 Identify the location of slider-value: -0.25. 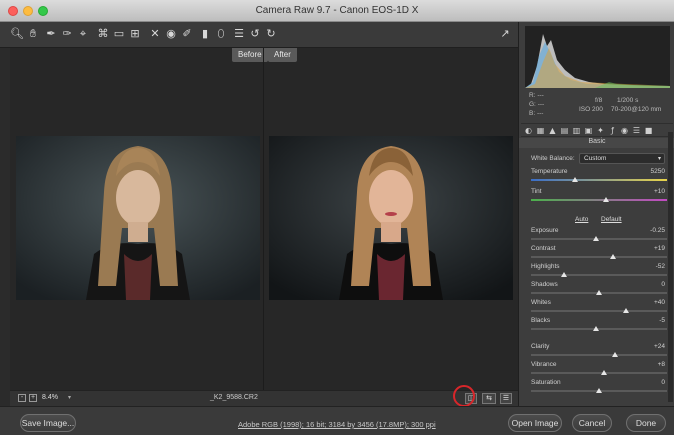
(657, 230).